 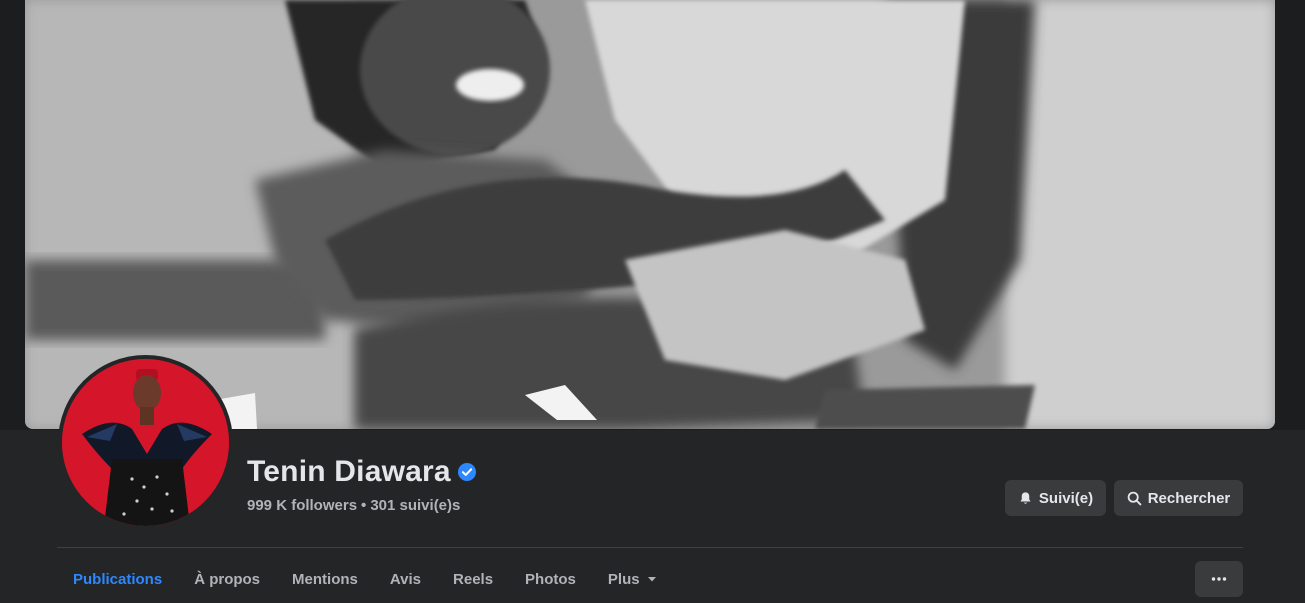 I want to click on tab-label: Publications, so click(x=118, y=579).